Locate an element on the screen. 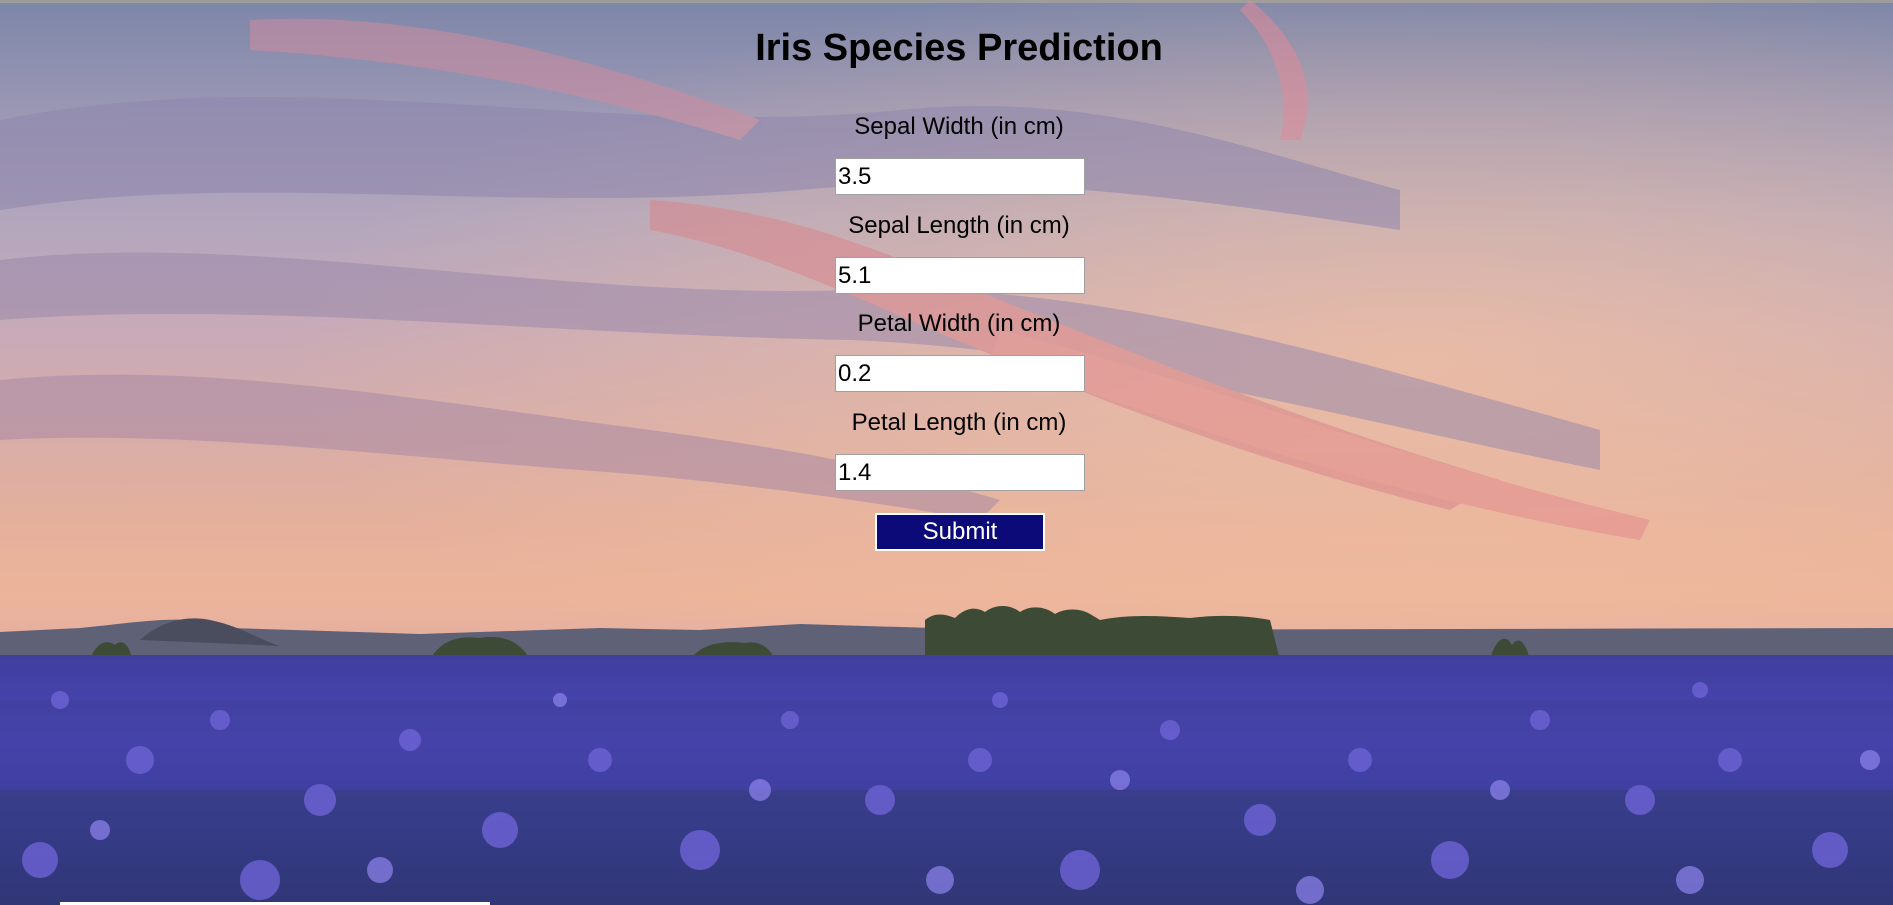 The image size is (1893, 905). page-title: Iris Species Prediction is located at coordinates (959, 48).